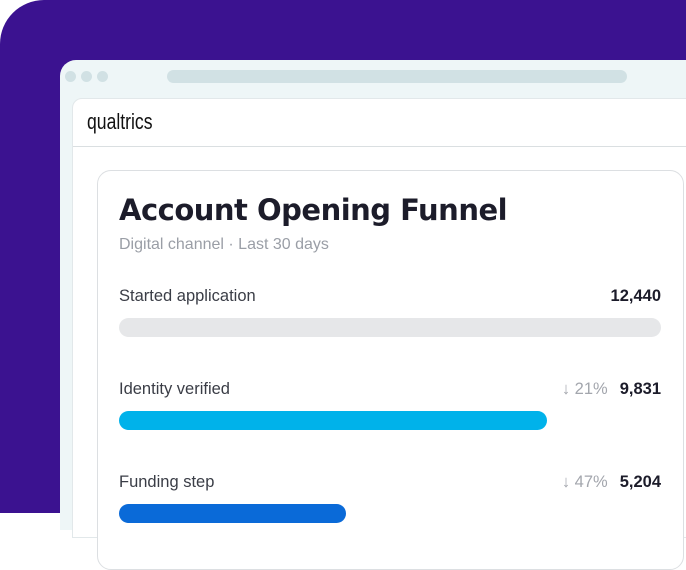  What do you see at coordinates (397, 76) in the screenshot?
I see `address-bar` at bounding box center [397, 76].